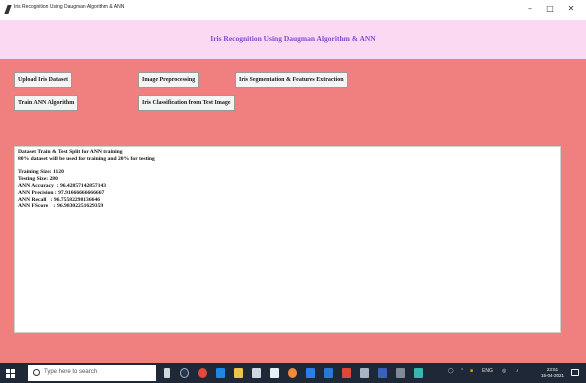  Describe the element at coordinates (451, 371) in the screenshot. I see `person-icon: ◯` at that location.